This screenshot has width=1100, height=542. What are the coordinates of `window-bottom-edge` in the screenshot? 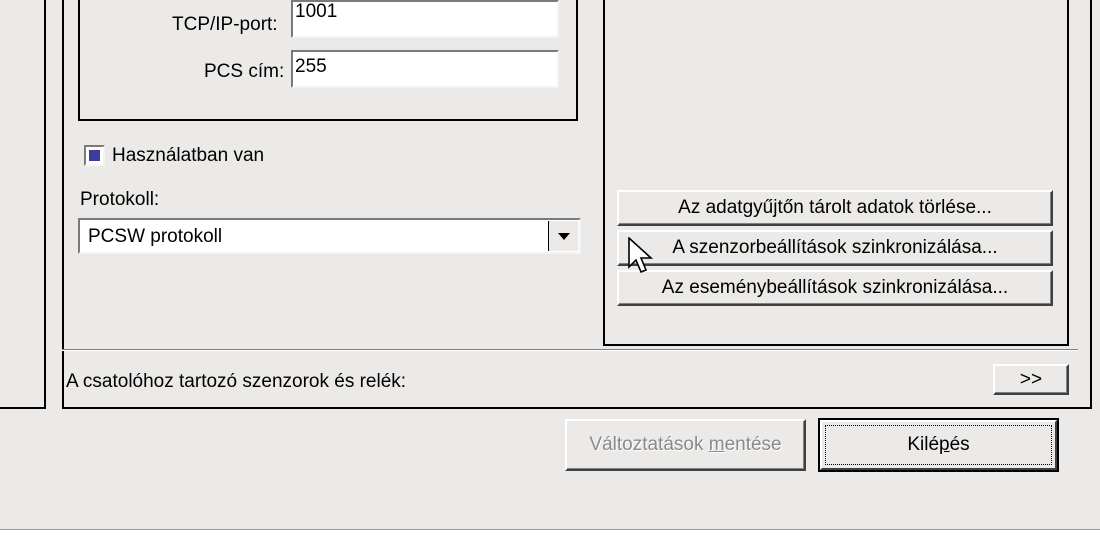 It's located at (550, 536).